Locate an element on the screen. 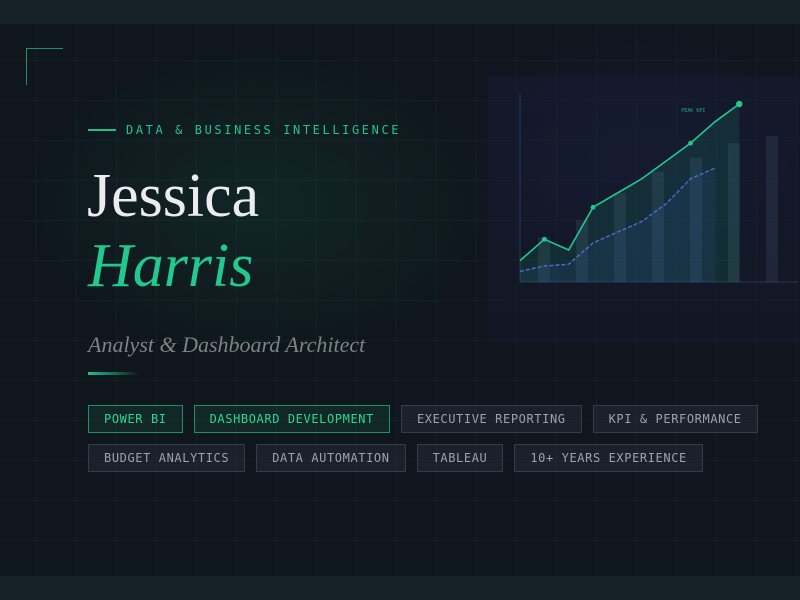 The width and height of the screenshot is (800, 600). first-name: Jessica is located at coordinates (173, 196).